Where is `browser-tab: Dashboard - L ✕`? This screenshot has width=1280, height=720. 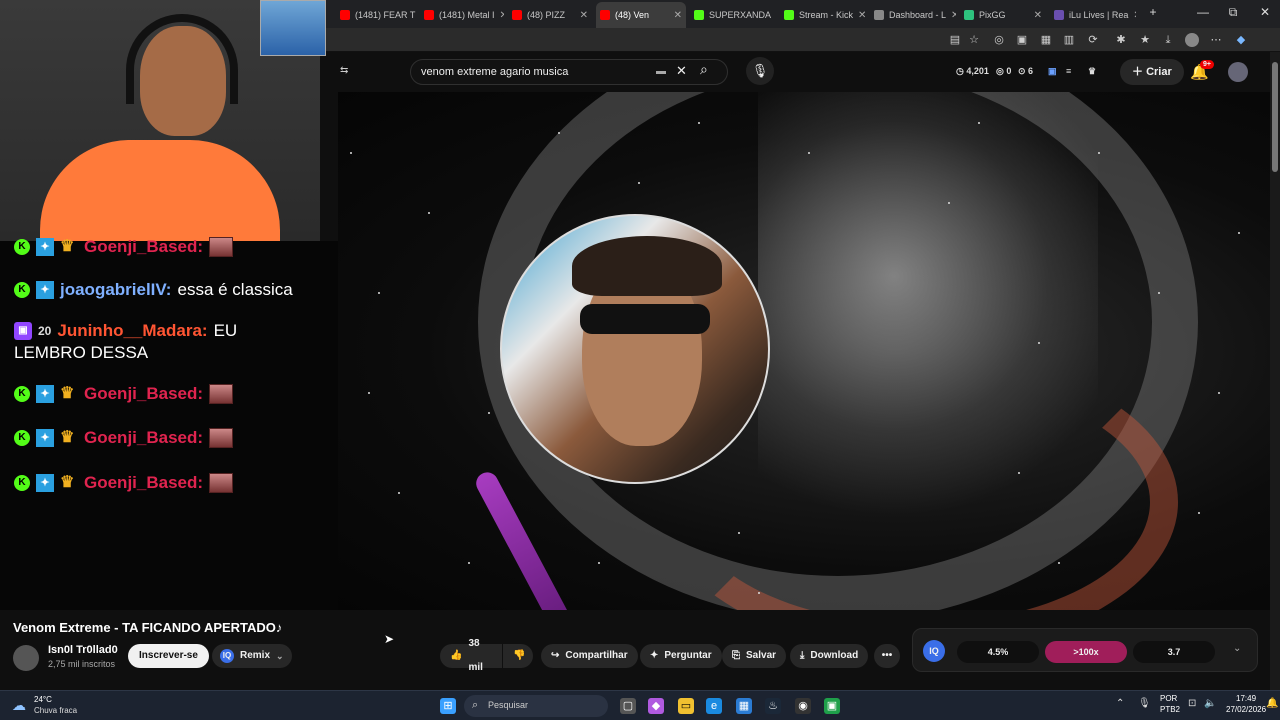 browser-tab: Dashboard - L ✕ is located at coordinates (913, 15).